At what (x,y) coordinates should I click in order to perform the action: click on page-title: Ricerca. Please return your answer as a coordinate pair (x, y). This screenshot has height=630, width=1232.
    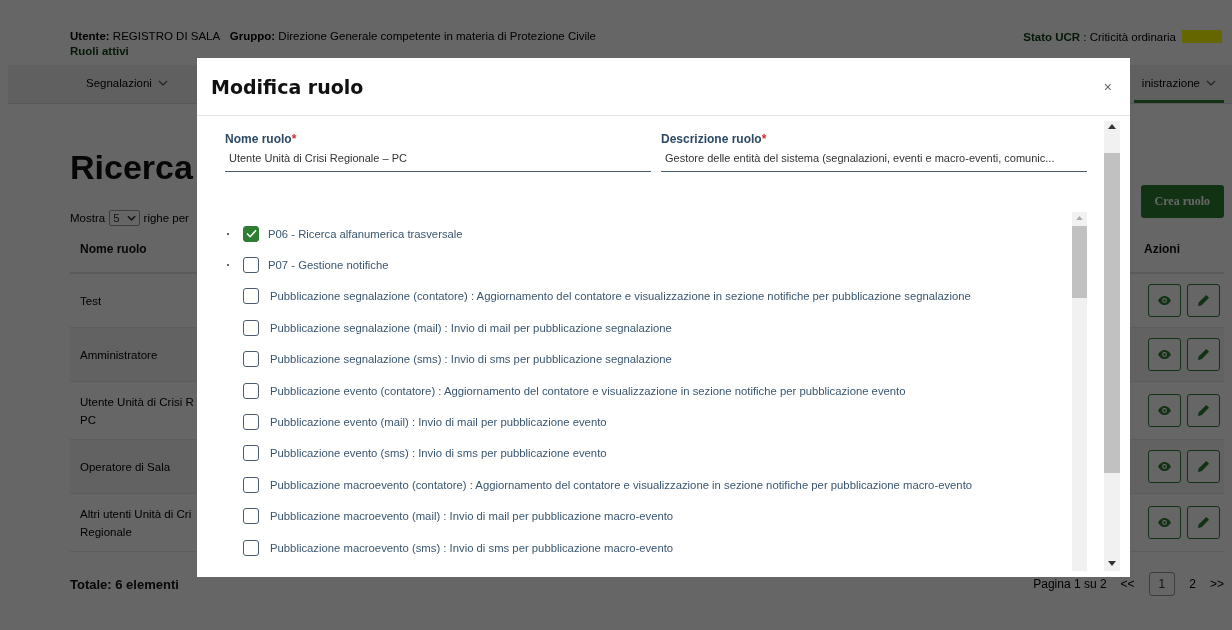
    Looking at the image, I should click on (131, 167).